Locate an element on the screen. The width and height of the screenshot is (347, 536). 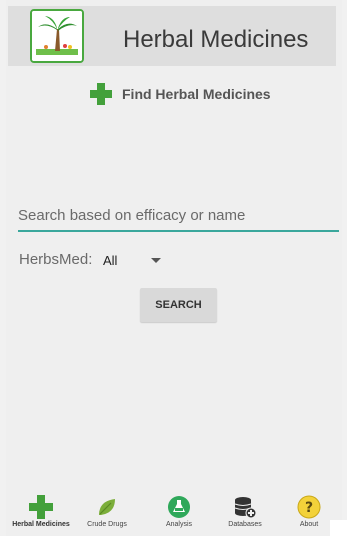
leaf-icon is located at coordinates (107, 507).